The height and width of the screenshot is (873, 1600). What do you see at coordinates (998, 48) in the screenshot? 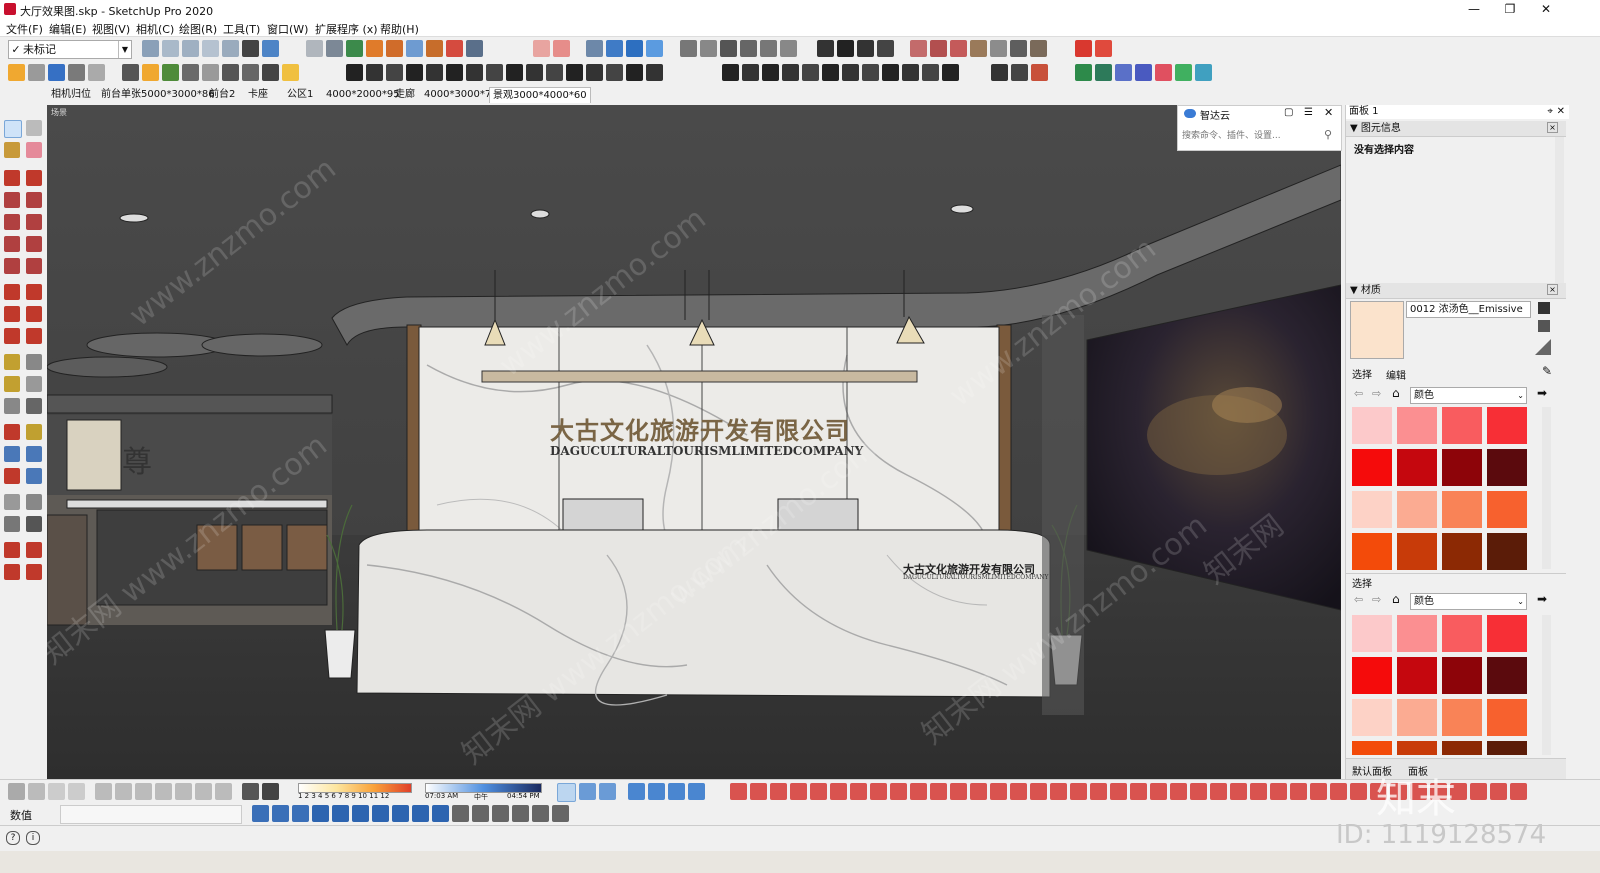
I see `stone-icon` at bounding box center [998, 48].